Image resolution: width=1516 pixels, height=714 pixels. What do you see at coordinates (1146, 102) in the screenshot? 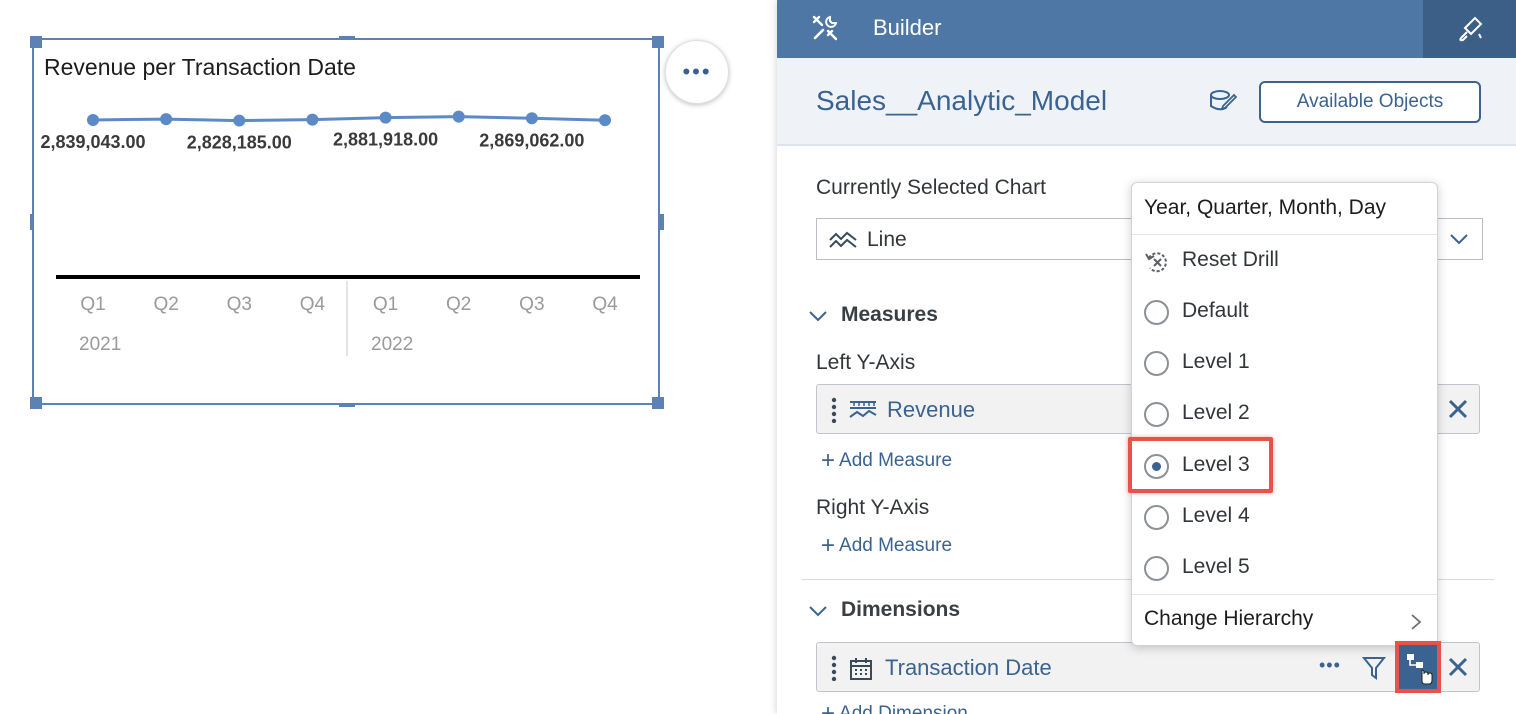
I see `model-bar: Sales__Analytic_Model Available Objects` at bounding box center [1146, 102].